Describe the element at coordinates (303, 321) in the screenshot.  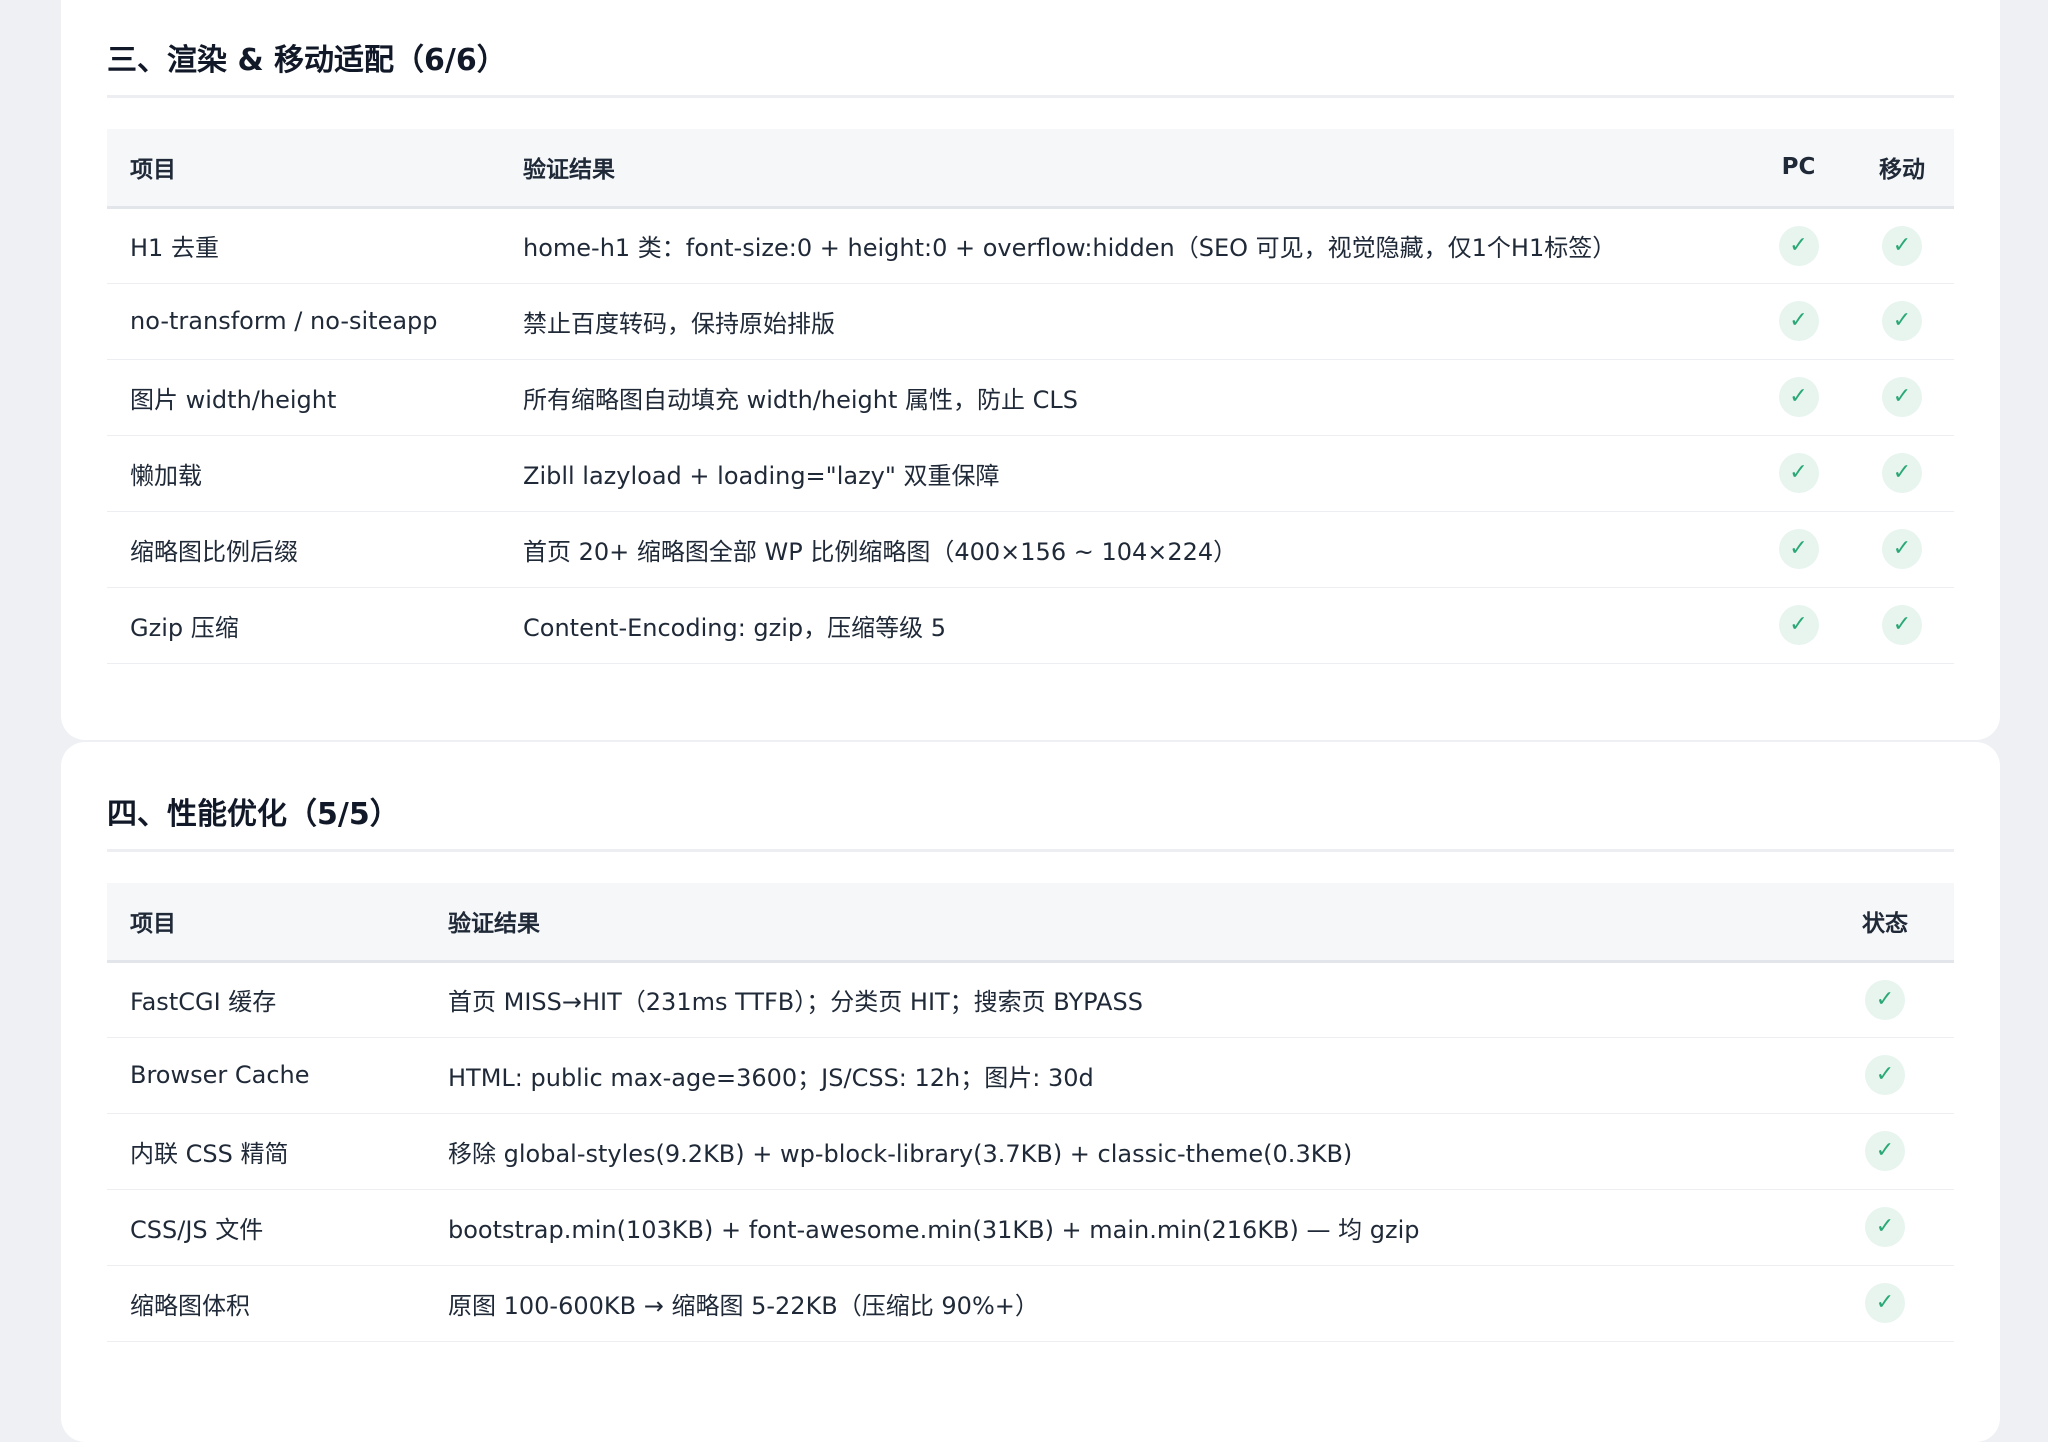
I see `row-item: no-transform / no-siteapp` at that location.